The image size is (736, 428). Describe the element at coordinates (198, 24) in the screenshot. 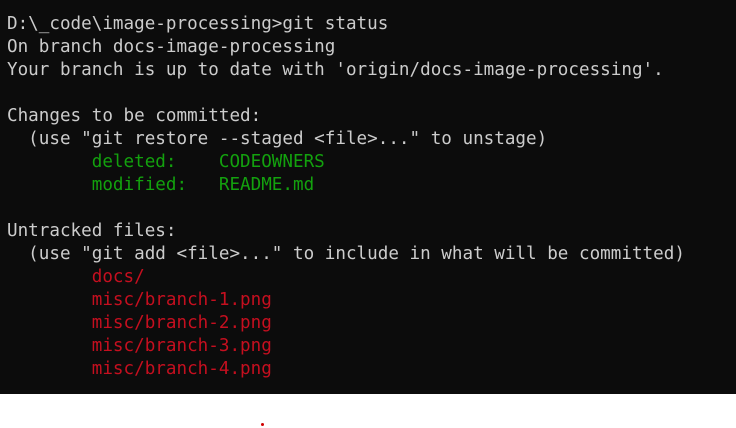

I see `terminal-line-prompt: D:\_code\image-processing>git status` at that location.